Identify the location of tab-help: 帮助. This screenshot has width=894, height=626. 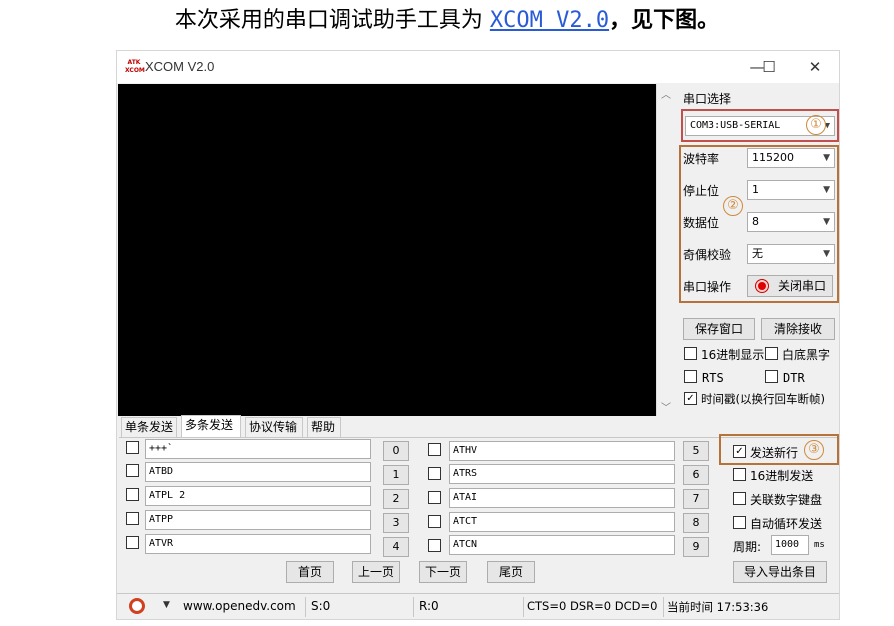
(324, 427).